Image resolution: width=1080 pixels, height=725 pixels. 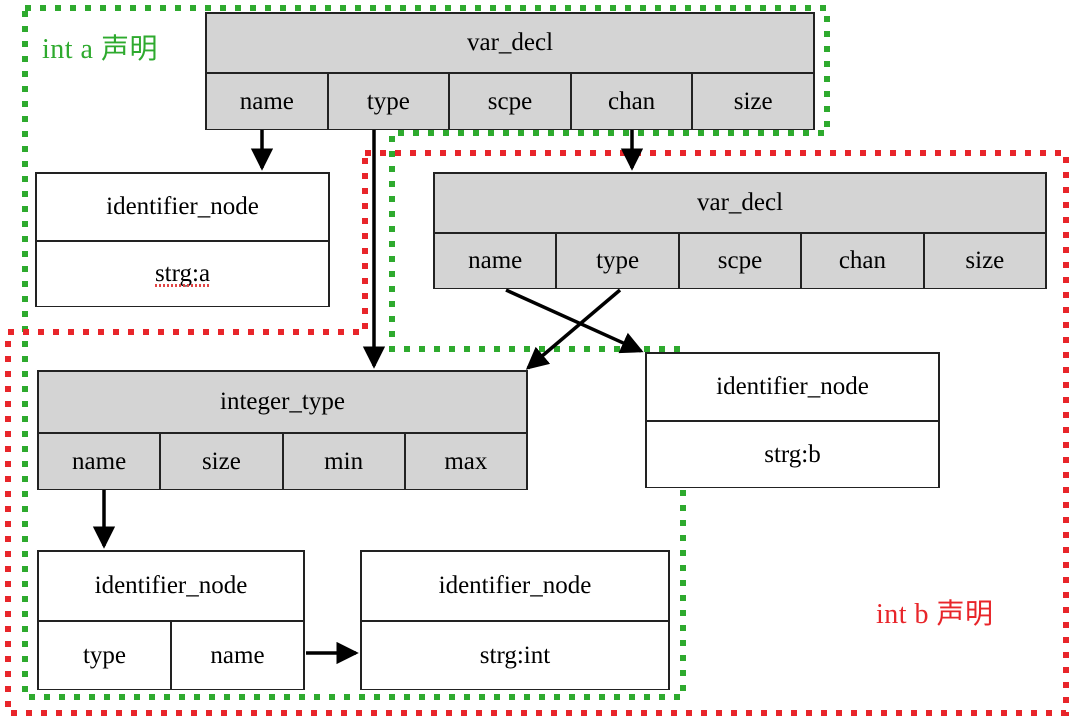 What do you see at coordinates (282, 403) in the screenshot?
I see `node-title: integer_type` at bounding box center [282, 403].